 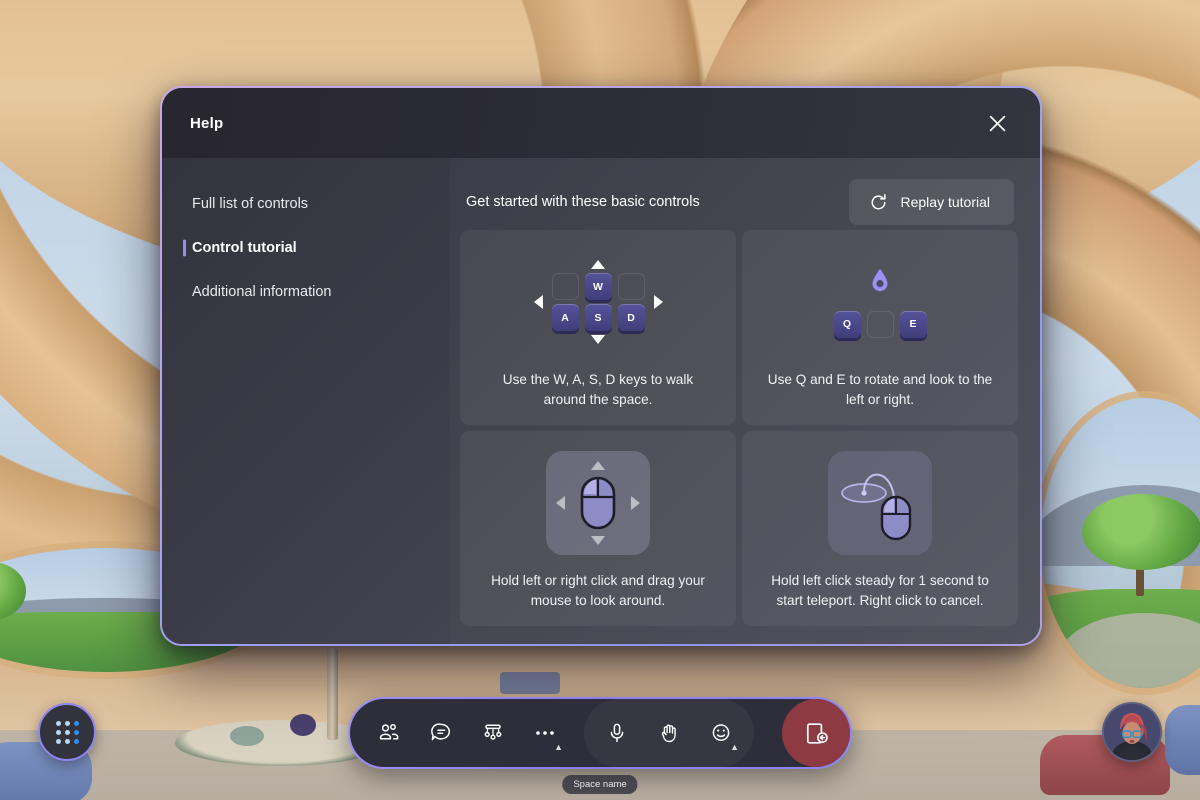 What do you see at coordinates (600, 784) in the screenshot?
I see `space-name-label: Space name` at bounding box center [600, 784].